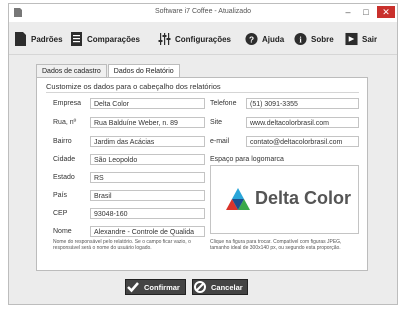 This screenshot has height=309, width=406. I want to click on cancel-label: Cancelar, so click(227, 287).